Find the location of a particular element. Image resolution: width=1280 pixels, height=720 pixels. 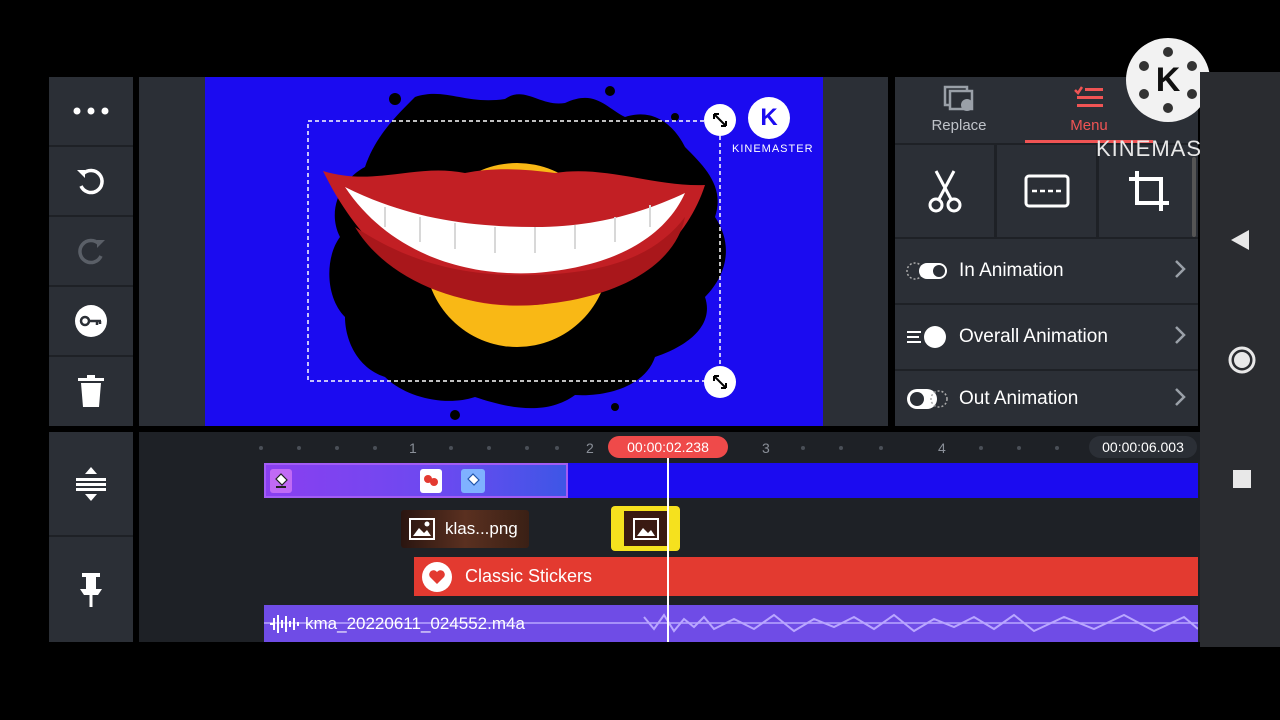

sticker-brand: KINEMASTER is located at coordinates (773, 149).